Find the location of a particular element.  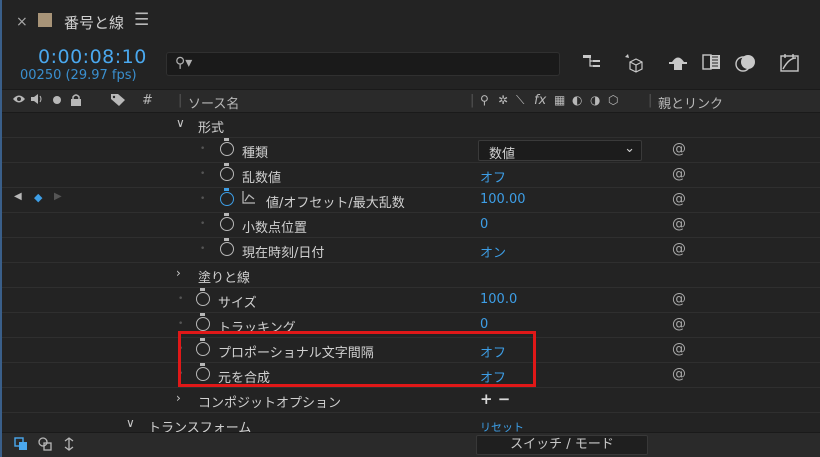

timeline-bottom-bar: スイッチ / モード is located at coordinates (411, 444).